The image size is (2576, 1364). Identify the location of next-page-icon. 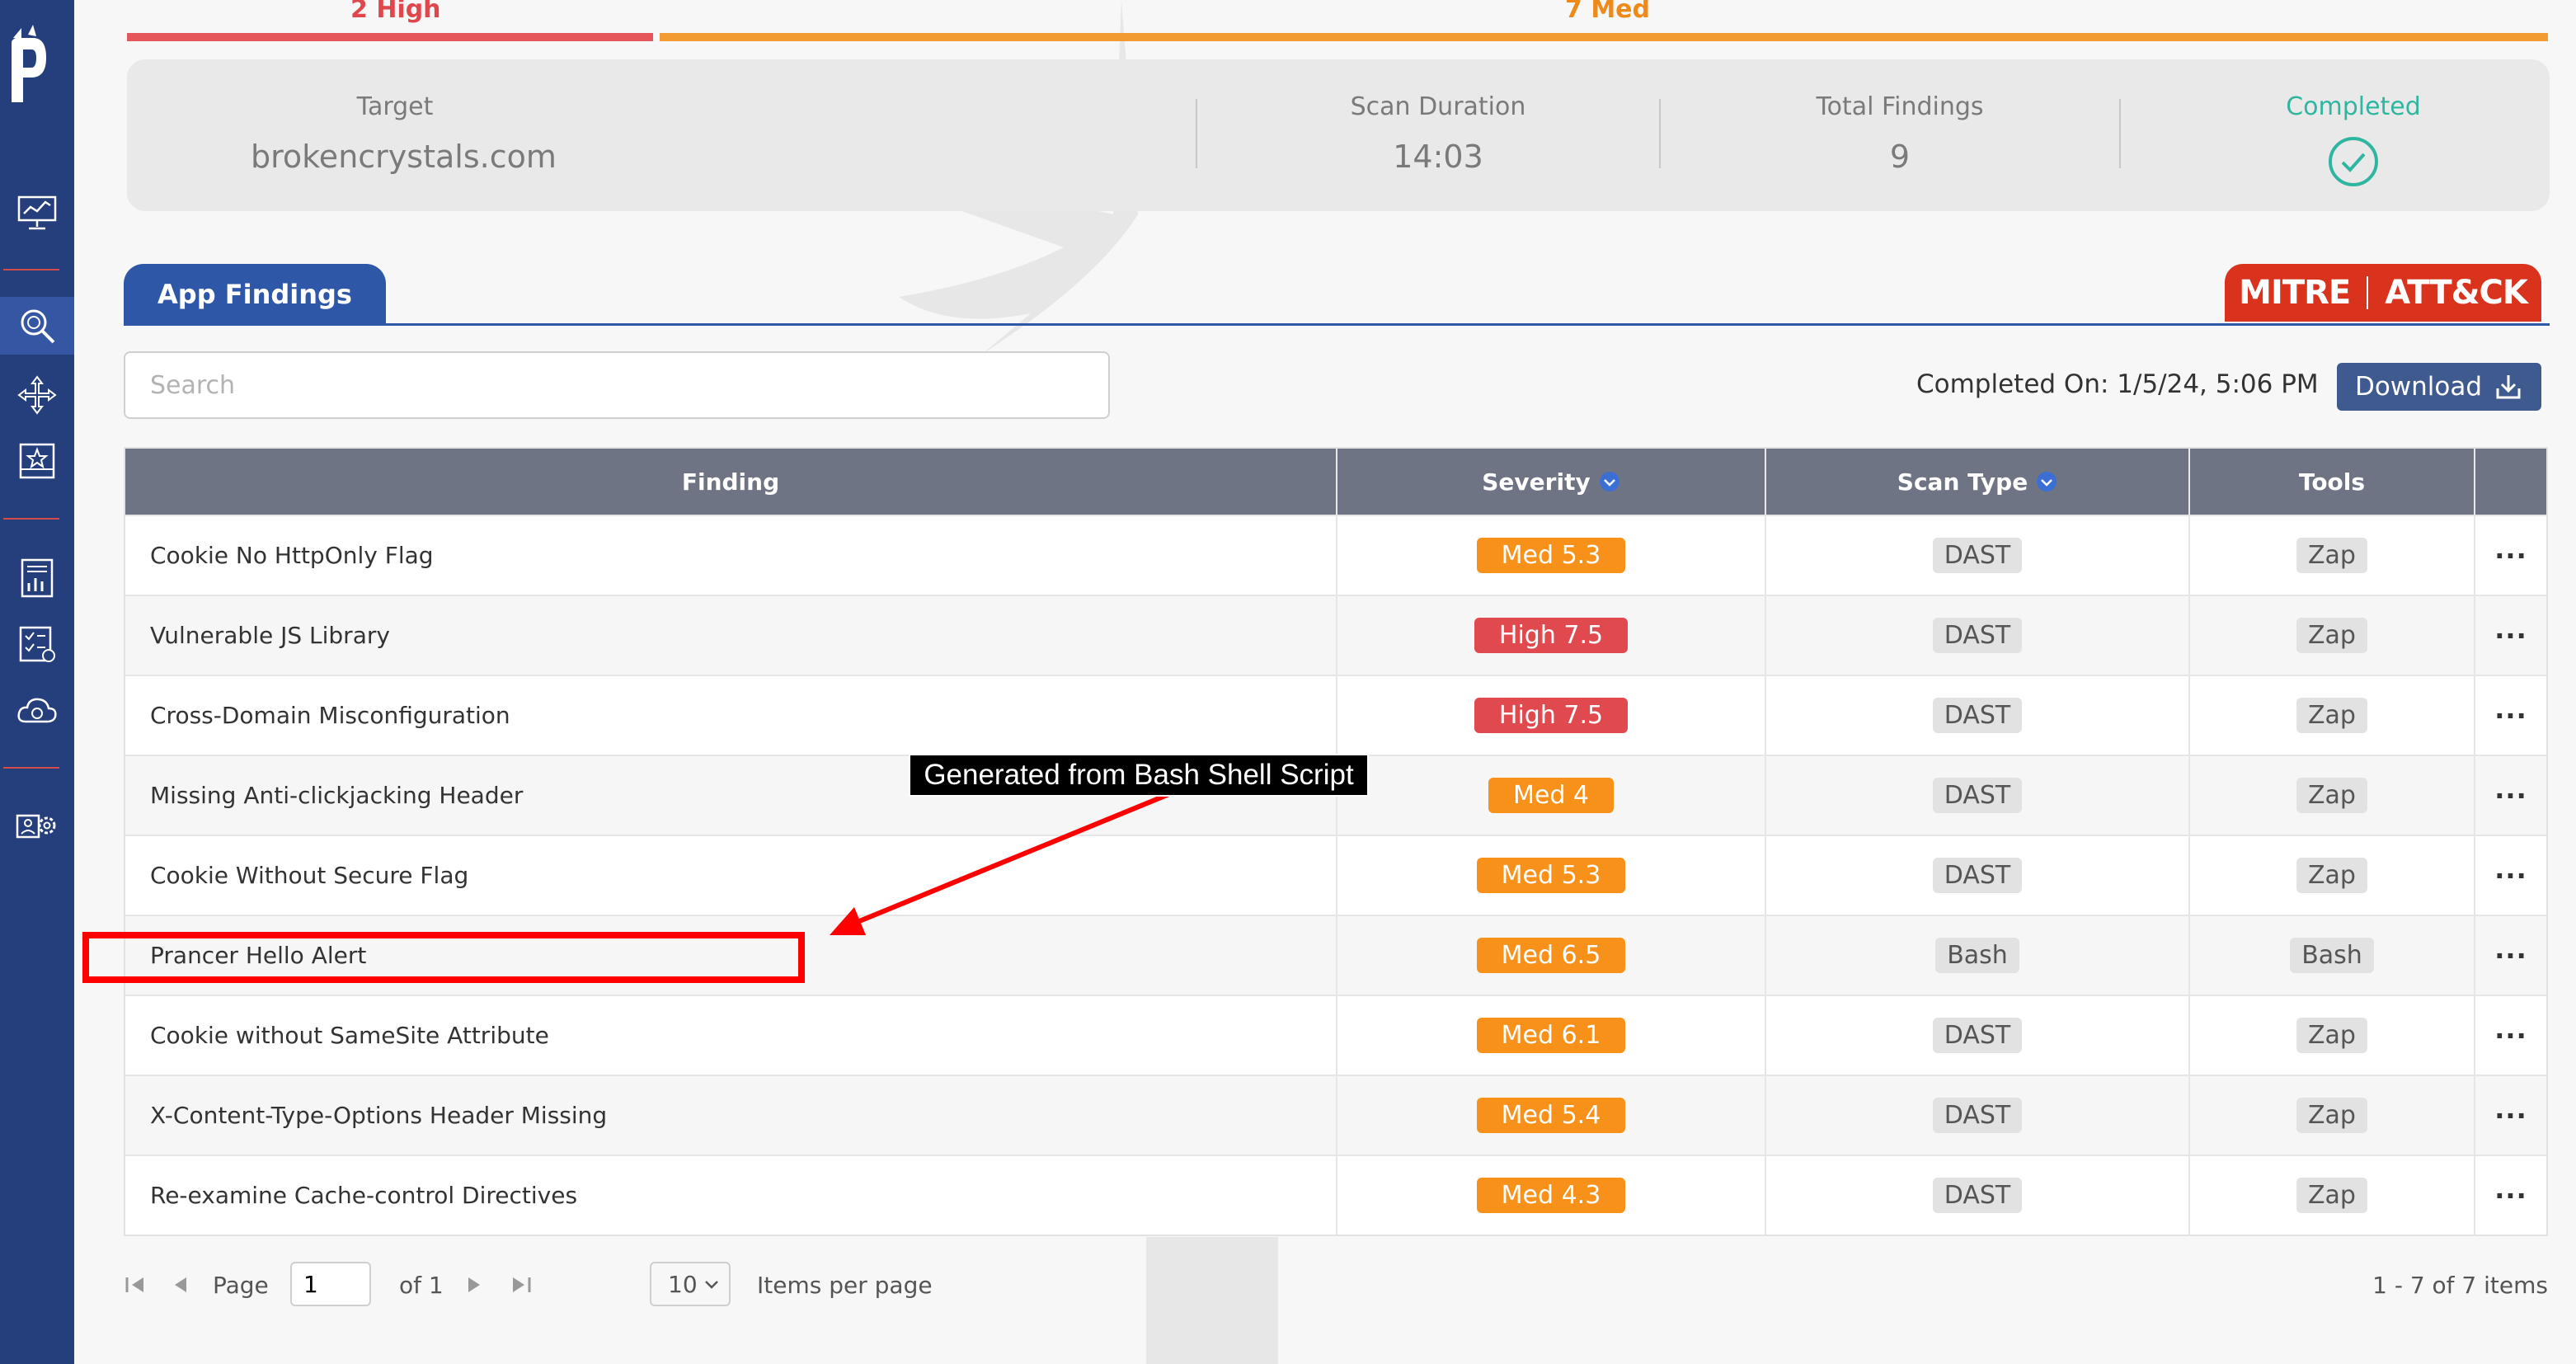
(474, 1285).